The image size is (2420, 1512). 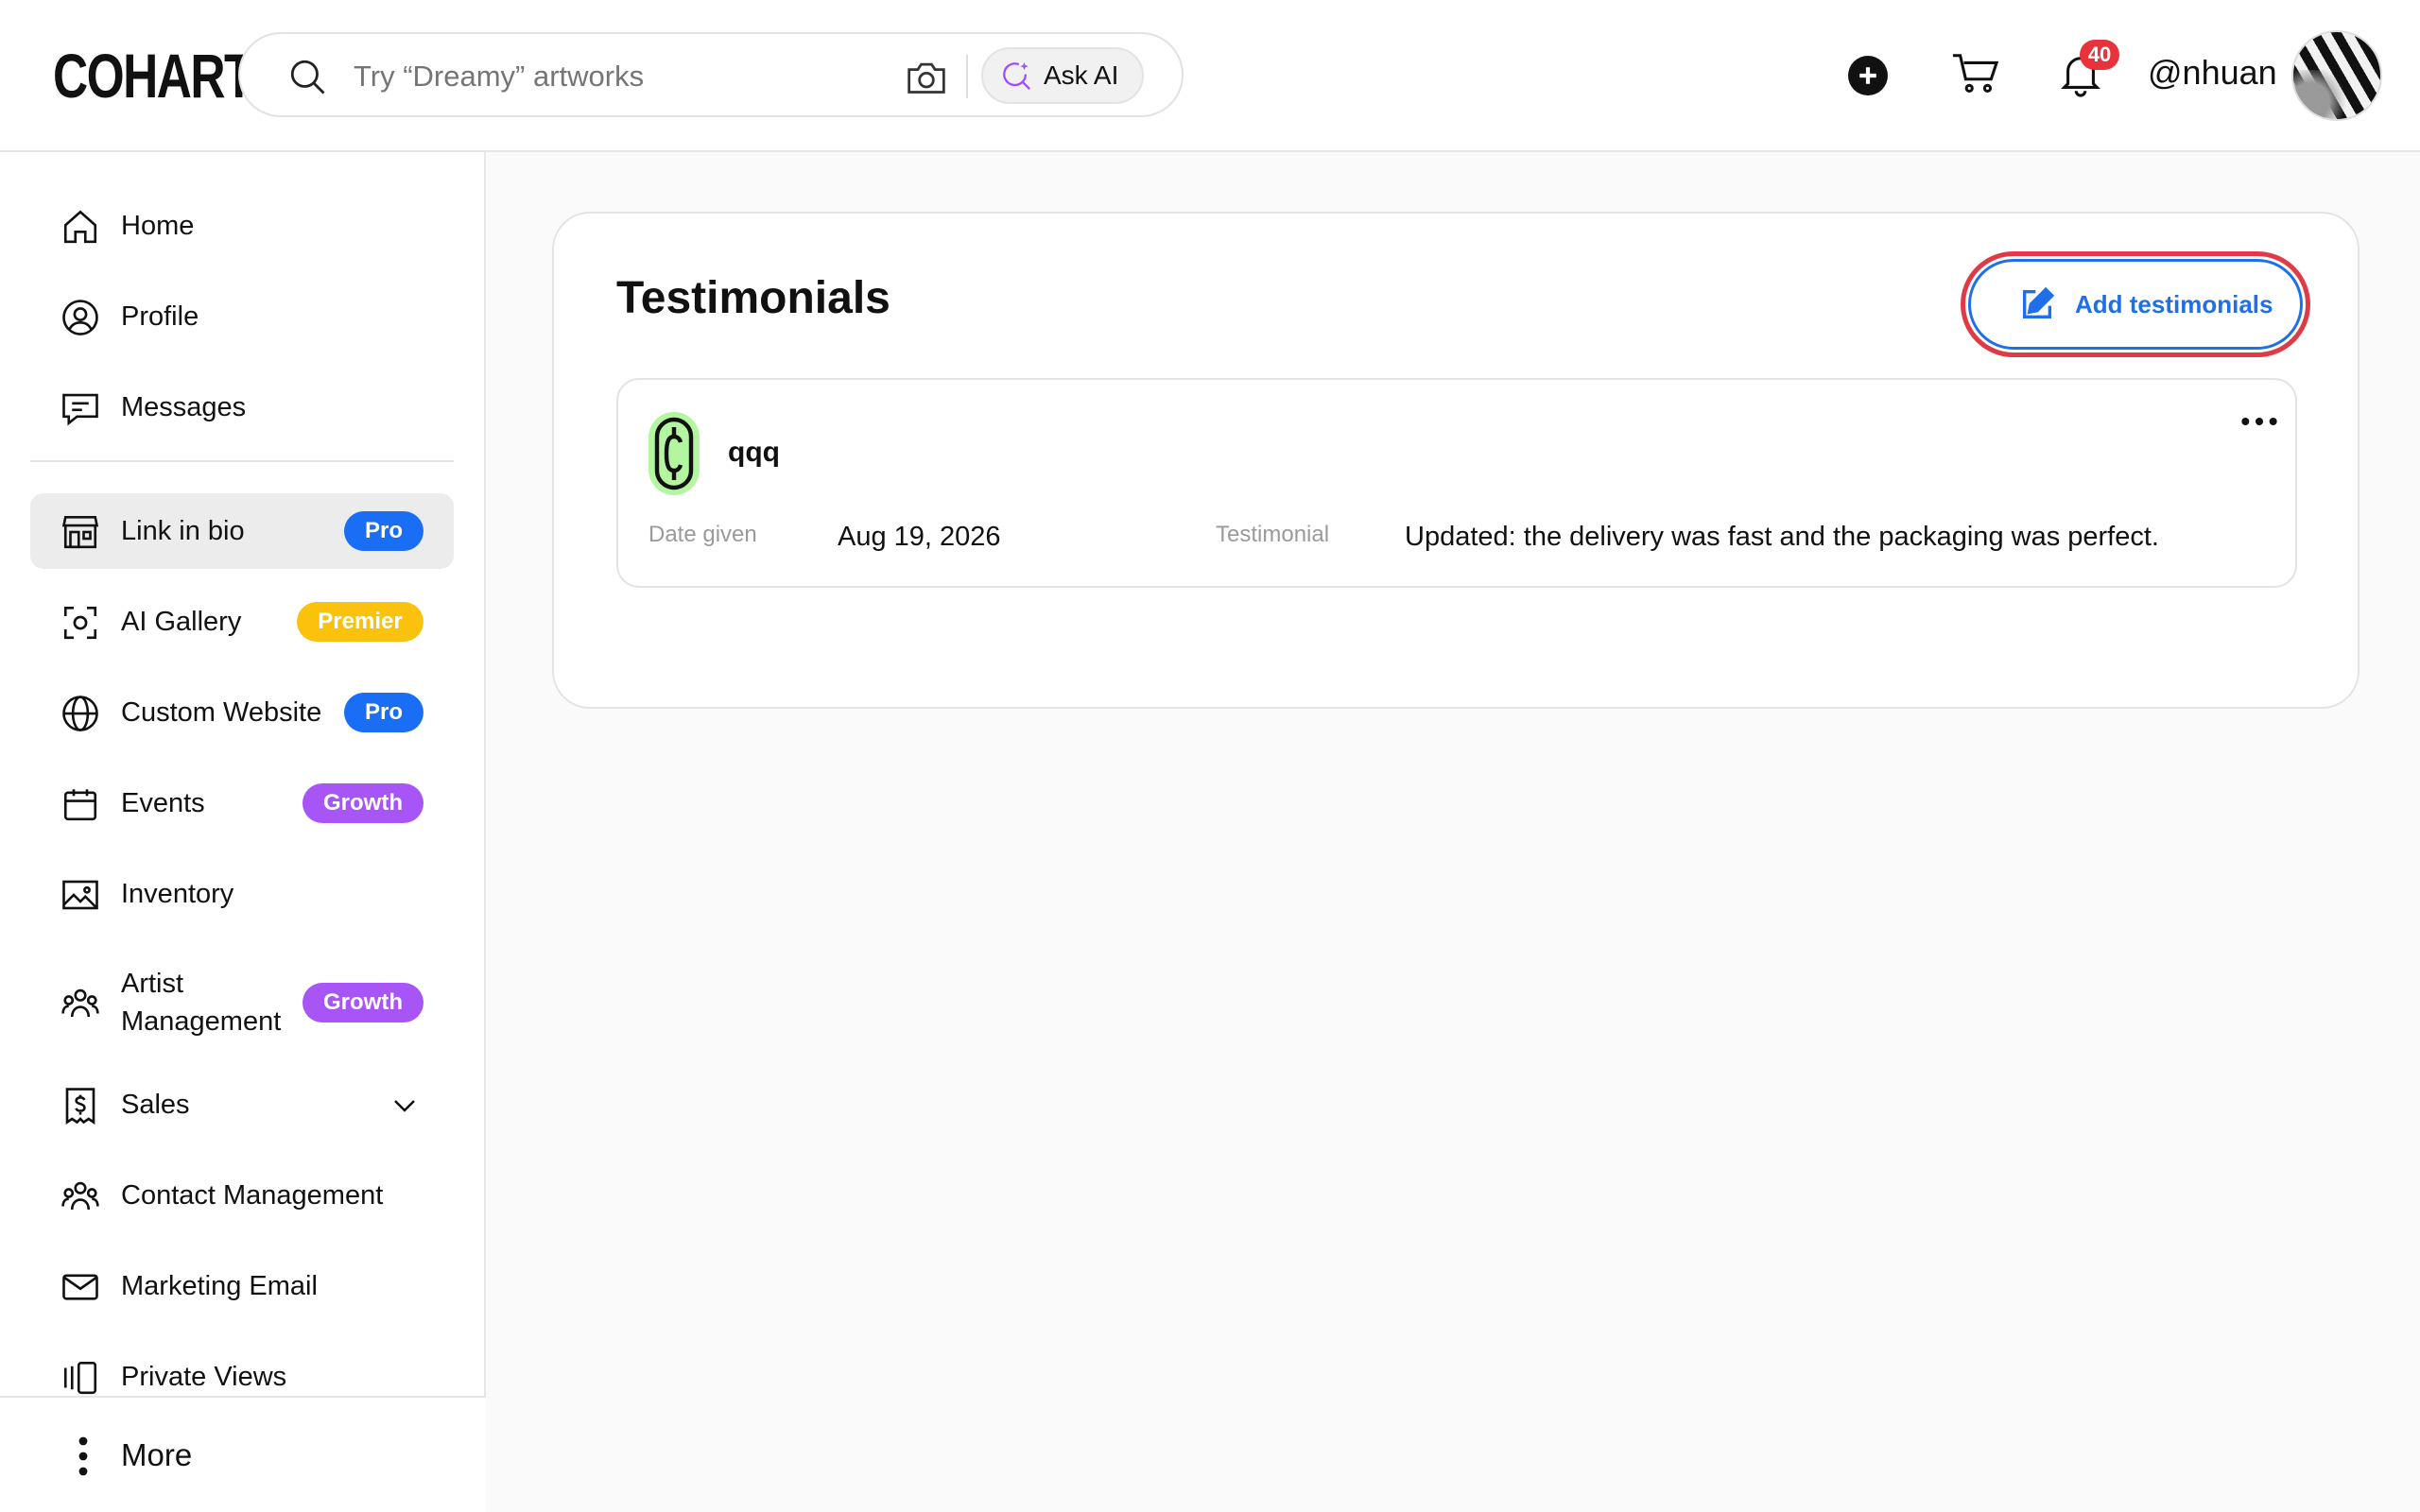 I want to click on profile-icon, so click(x=80, y=317).